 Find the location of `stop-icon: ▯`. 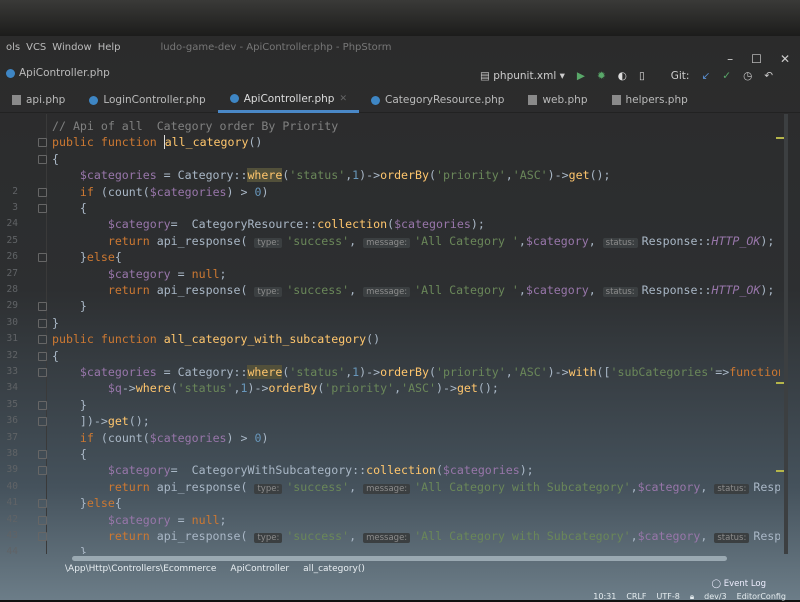

stop-icon: ▯ is located at coordinates (642, 76).